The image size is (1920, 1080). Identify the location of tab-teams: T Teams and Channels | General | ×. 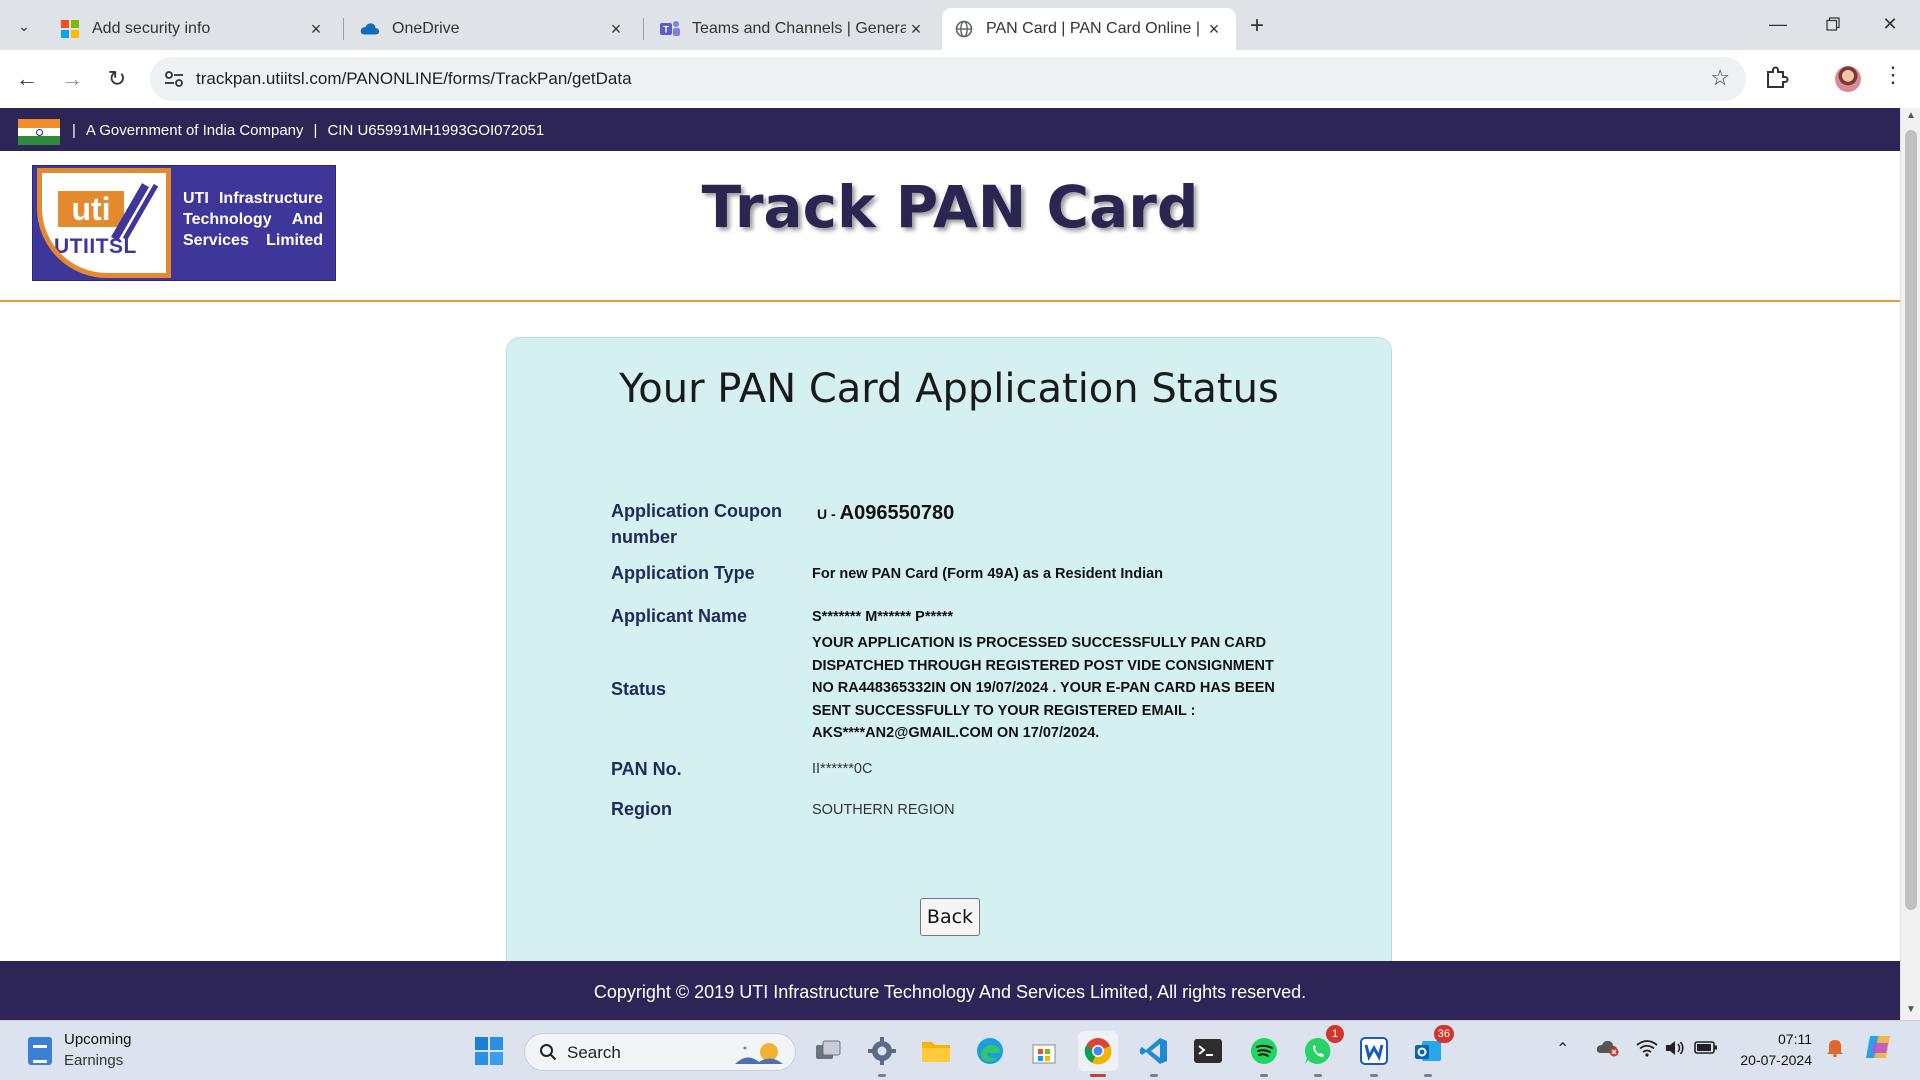
(793, 29).